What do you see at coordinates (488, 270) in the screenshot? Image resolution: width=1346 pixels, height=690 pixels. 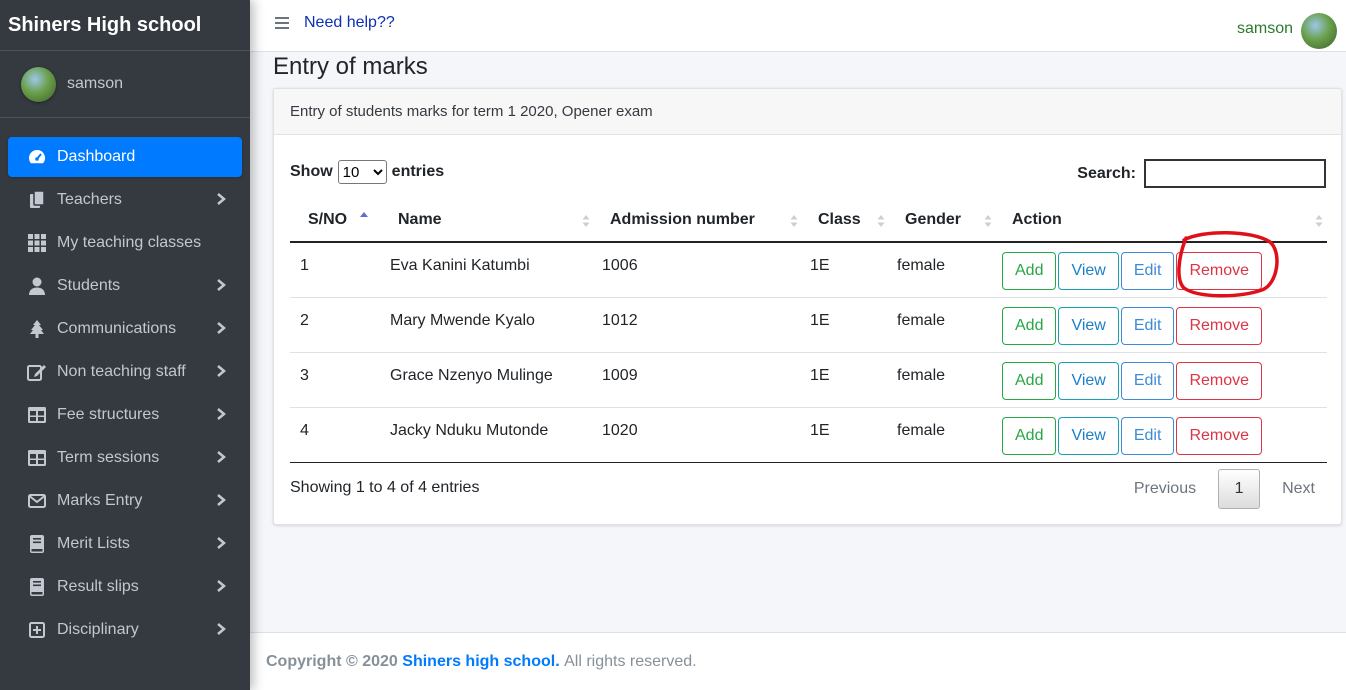 I see `cell-name: Eva Kanini Katumbi` at bounding box center [488, 270].